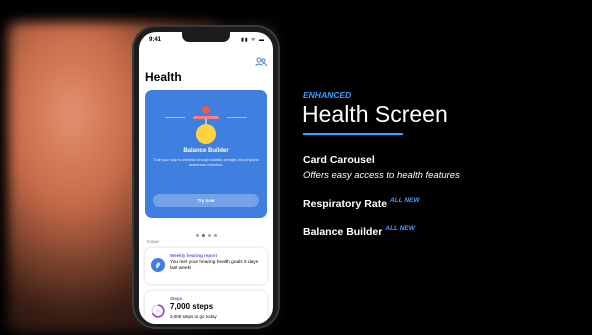 The height and width of the screenshot is (335, 592). I want to click on feature-respiratory-rate: Respiratory Rate ALL NEW, so click(361, 203).